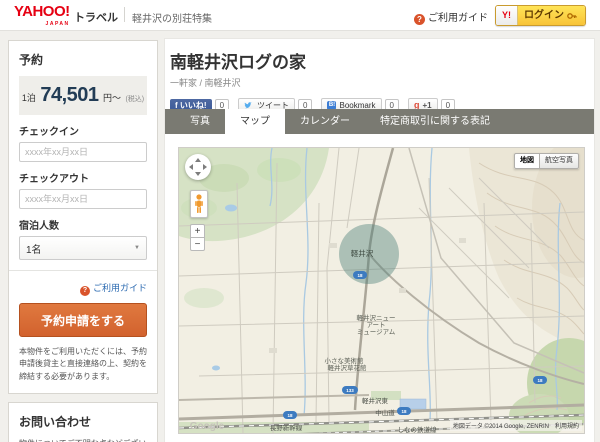 The width and height of the screenshot is (600, 442). I want to click on price-tax-note: (税込), so click(135, 99).